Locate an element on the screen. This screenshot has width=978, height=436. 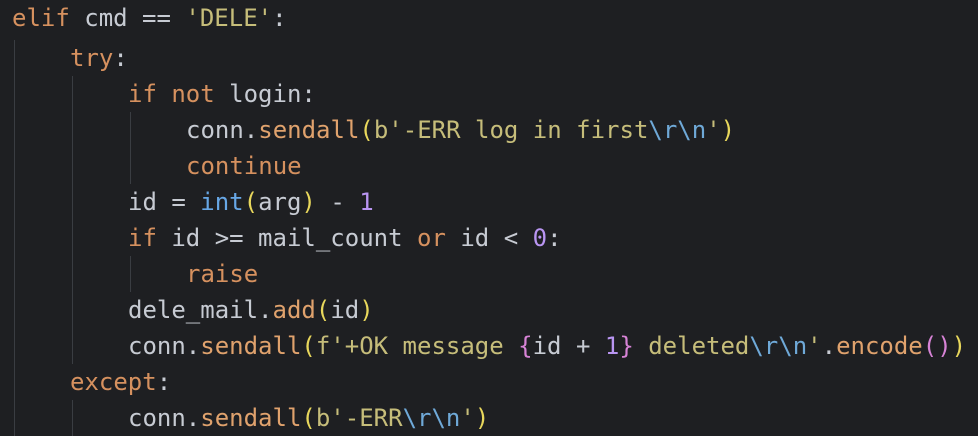
code-token: id < is located at coordinates (489, 238).